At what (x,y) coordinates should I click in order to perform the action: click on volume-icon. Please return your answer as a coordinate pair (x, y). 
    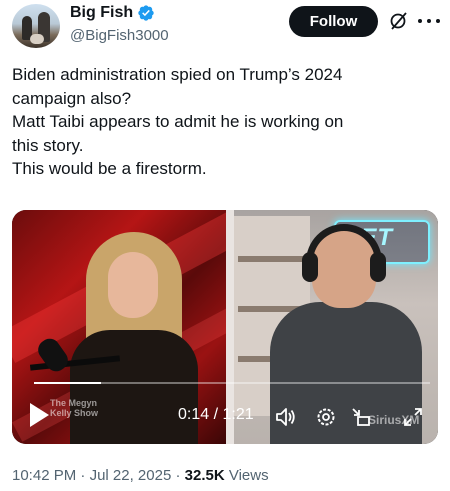
    Looking at the image, I should click on (285, 417).